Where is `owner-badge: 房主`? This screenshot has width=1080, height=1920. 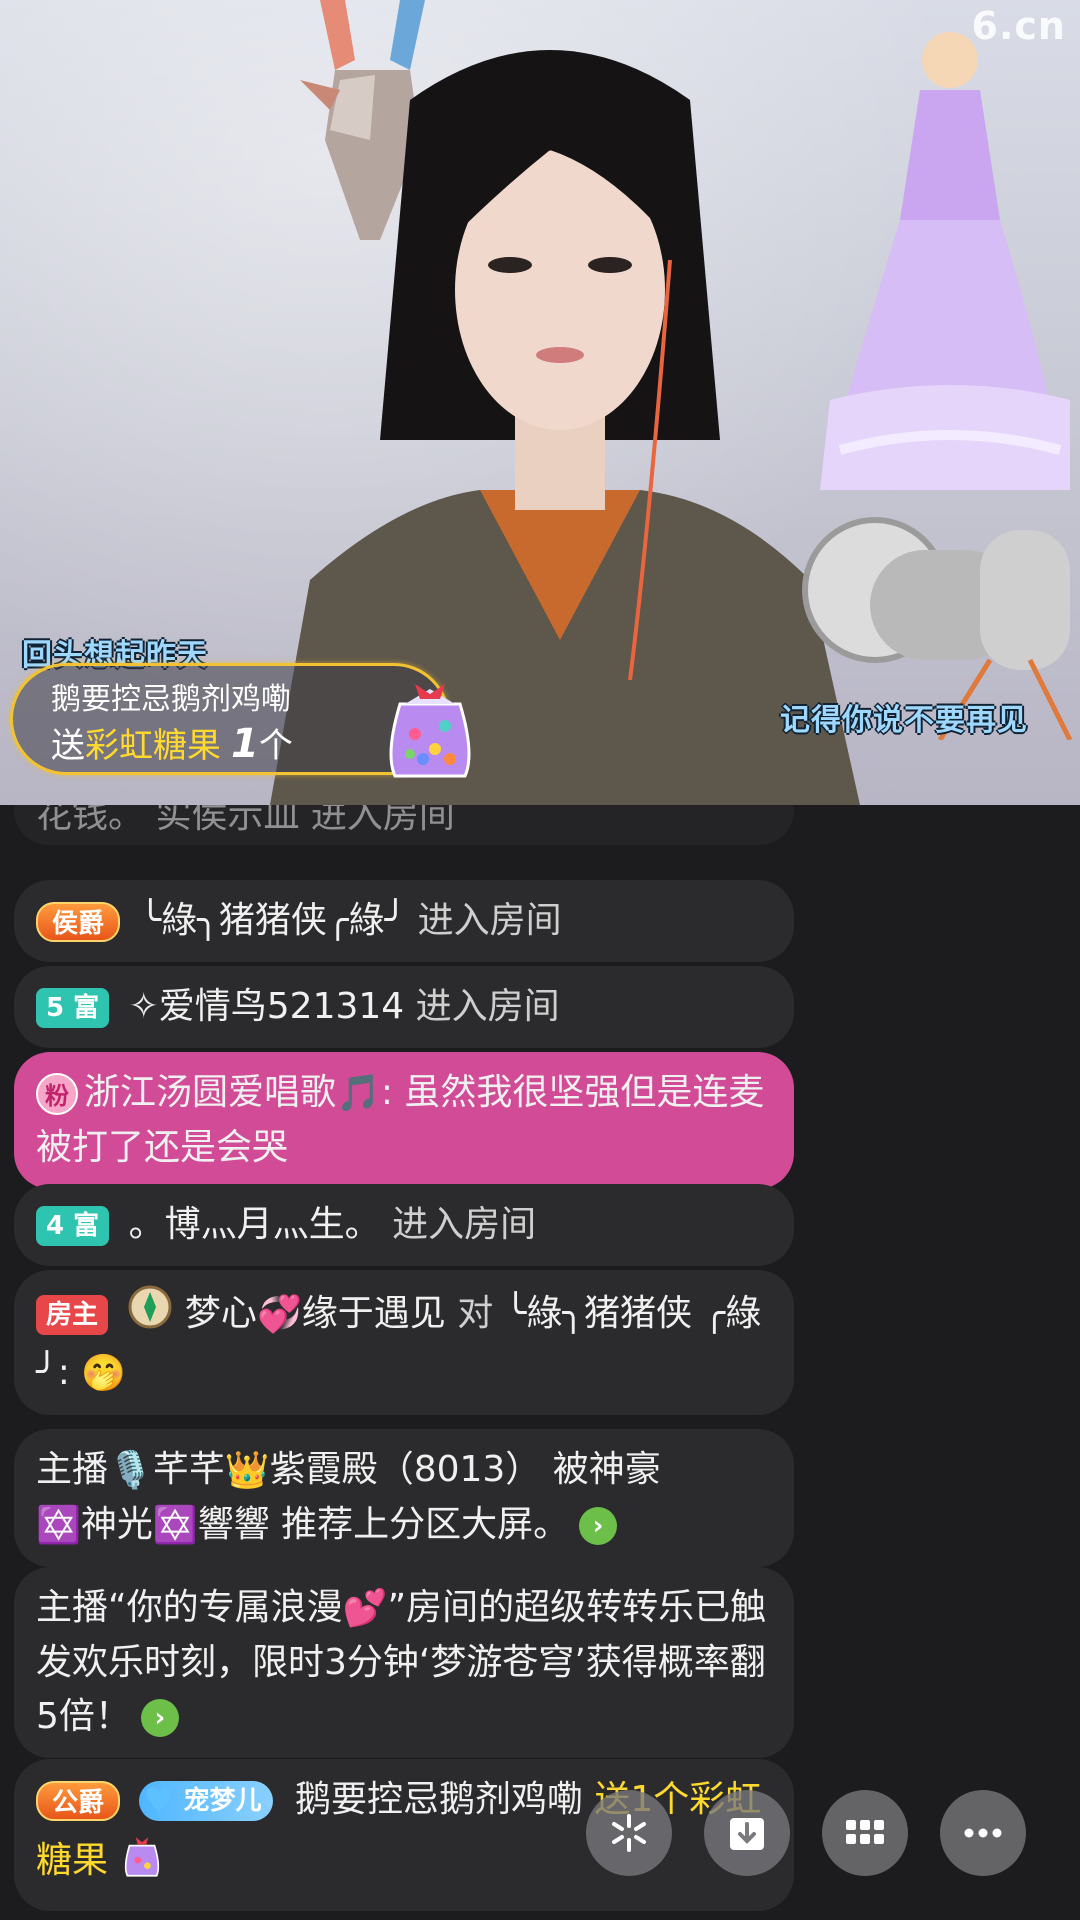
owner-badge: 房主 is located at coordinates (72, 1315).